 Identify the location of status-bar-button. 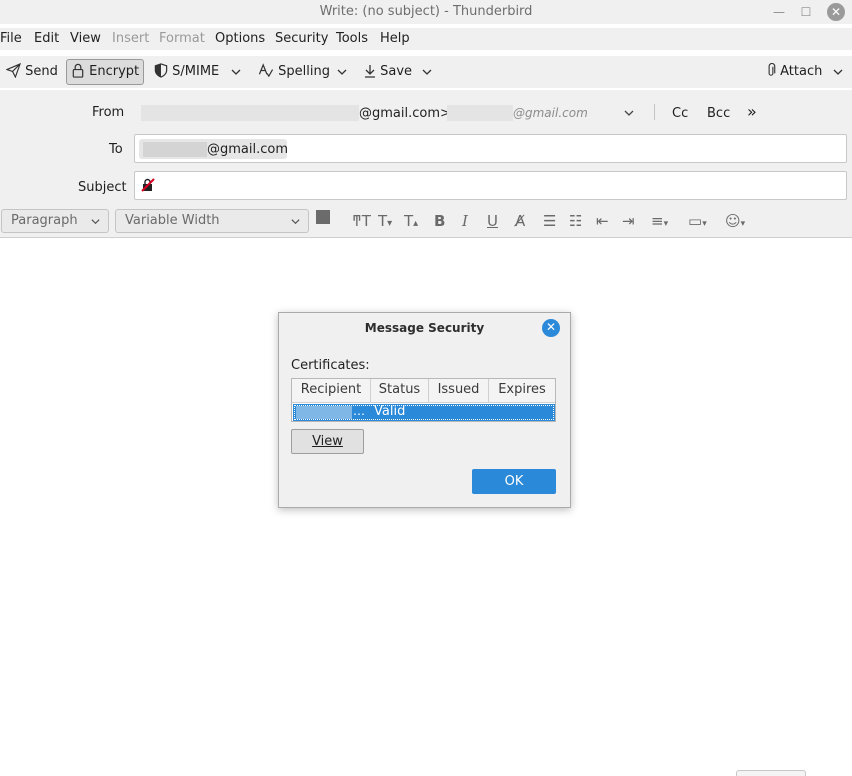
(771, 773).